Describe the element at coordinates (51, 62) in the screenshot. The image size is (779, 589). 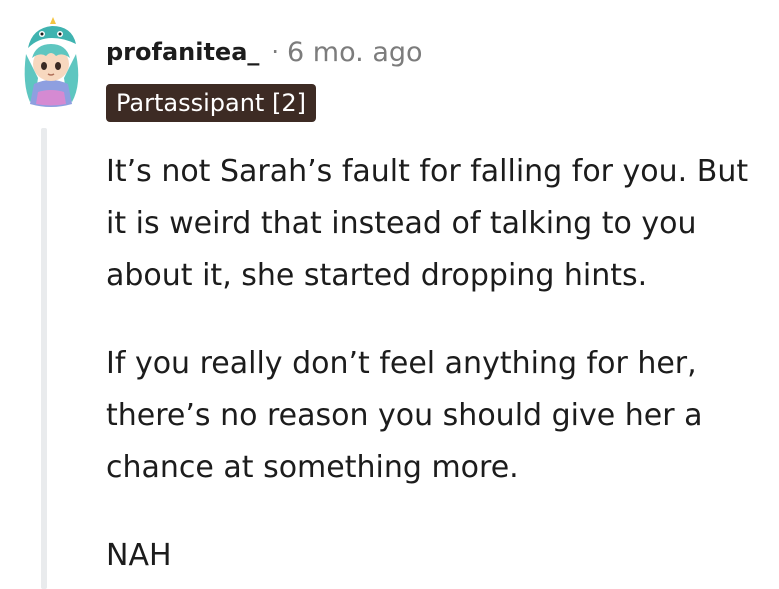
I see `user-avatar-icon` at that location.